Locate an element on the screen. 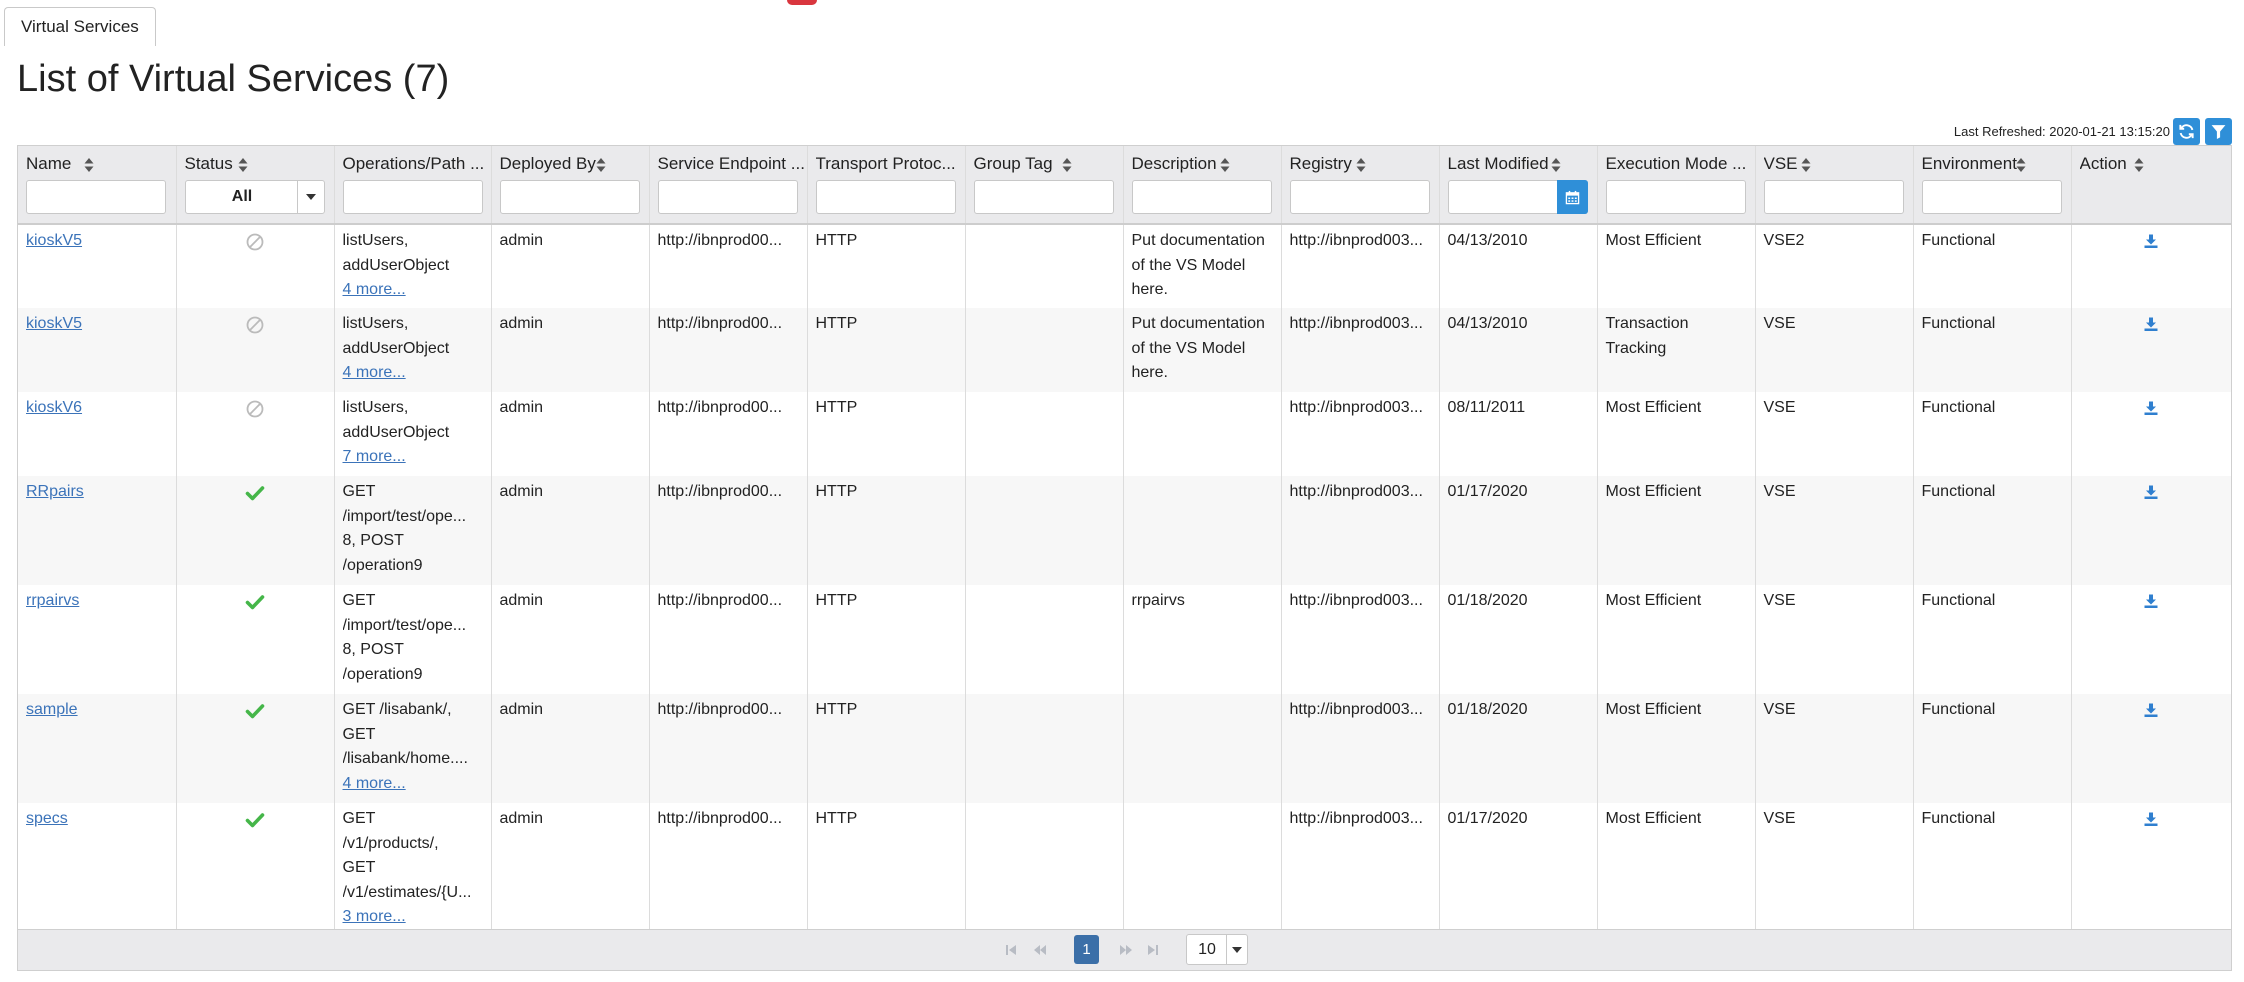  status-filter-value: All is located at coordinates (242, 196).